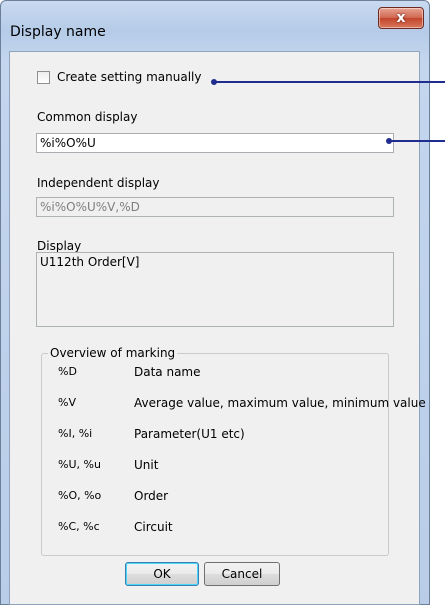 The height and width of the screenshot is (605, 445). What do you see at coordinates (215, 143) in the screenshot?
I see `common-display-input: %i%O%U` at bounding box center [215, 143].